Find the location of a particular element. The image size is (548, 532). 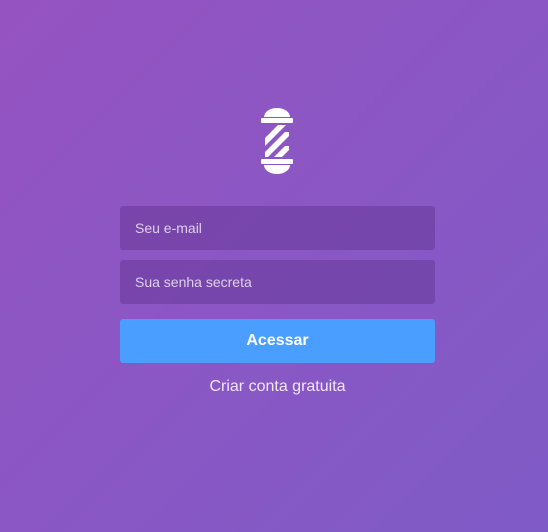

create-account-link: Criar conta gratuita is located at coordinates (277, 387).